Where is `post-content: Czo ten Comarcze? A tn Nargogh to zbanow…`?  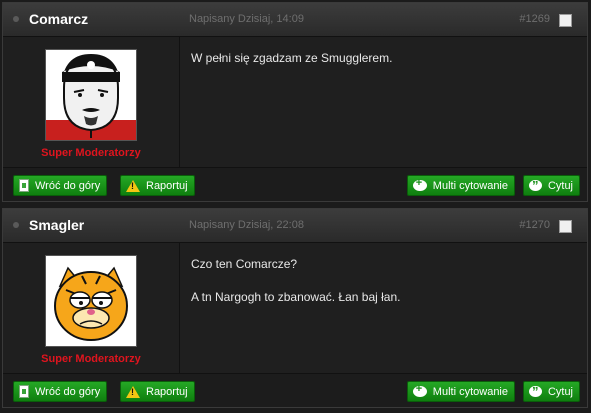 post-content: Czo ten Comarcze? A tn Nargogh to zbanow… is located at coordinates (384, 290).